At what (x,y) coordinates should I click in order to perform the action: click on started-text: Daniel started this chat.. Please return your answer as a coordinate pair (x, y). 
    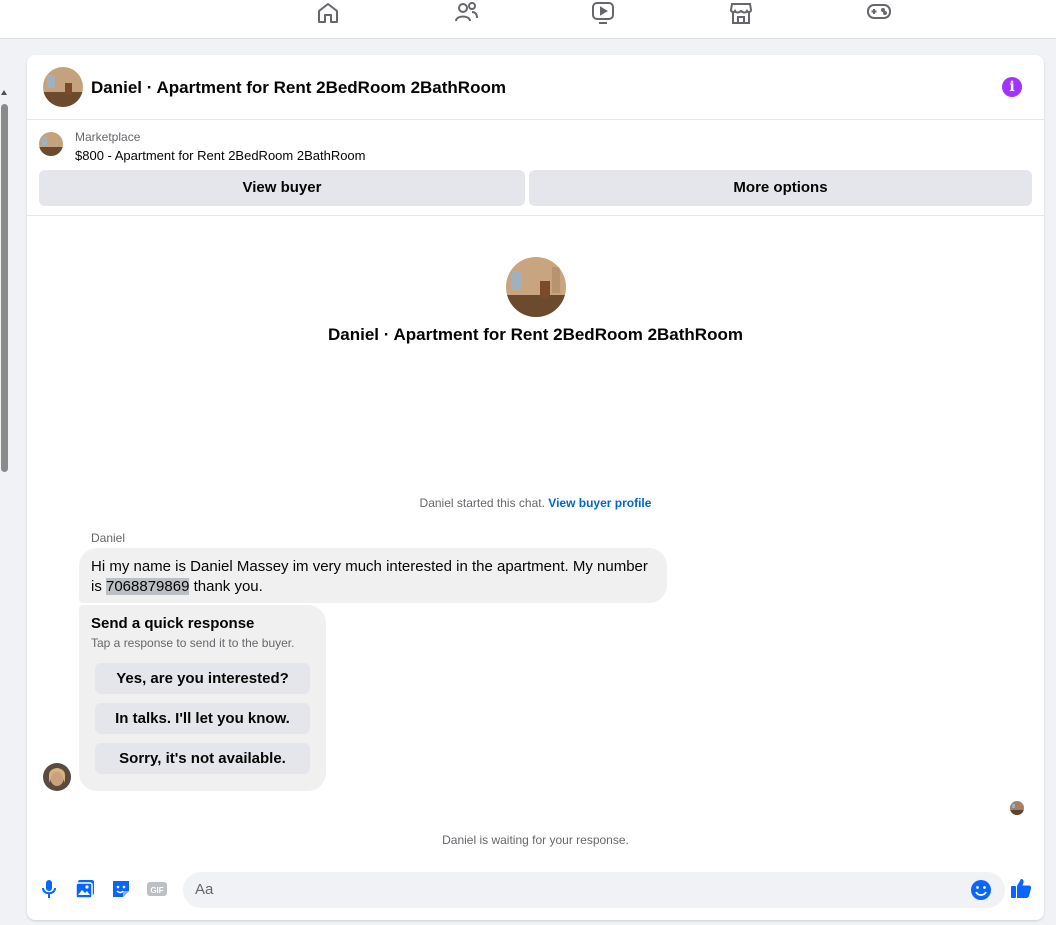
    Looking at the image, I should click on (482, 503).